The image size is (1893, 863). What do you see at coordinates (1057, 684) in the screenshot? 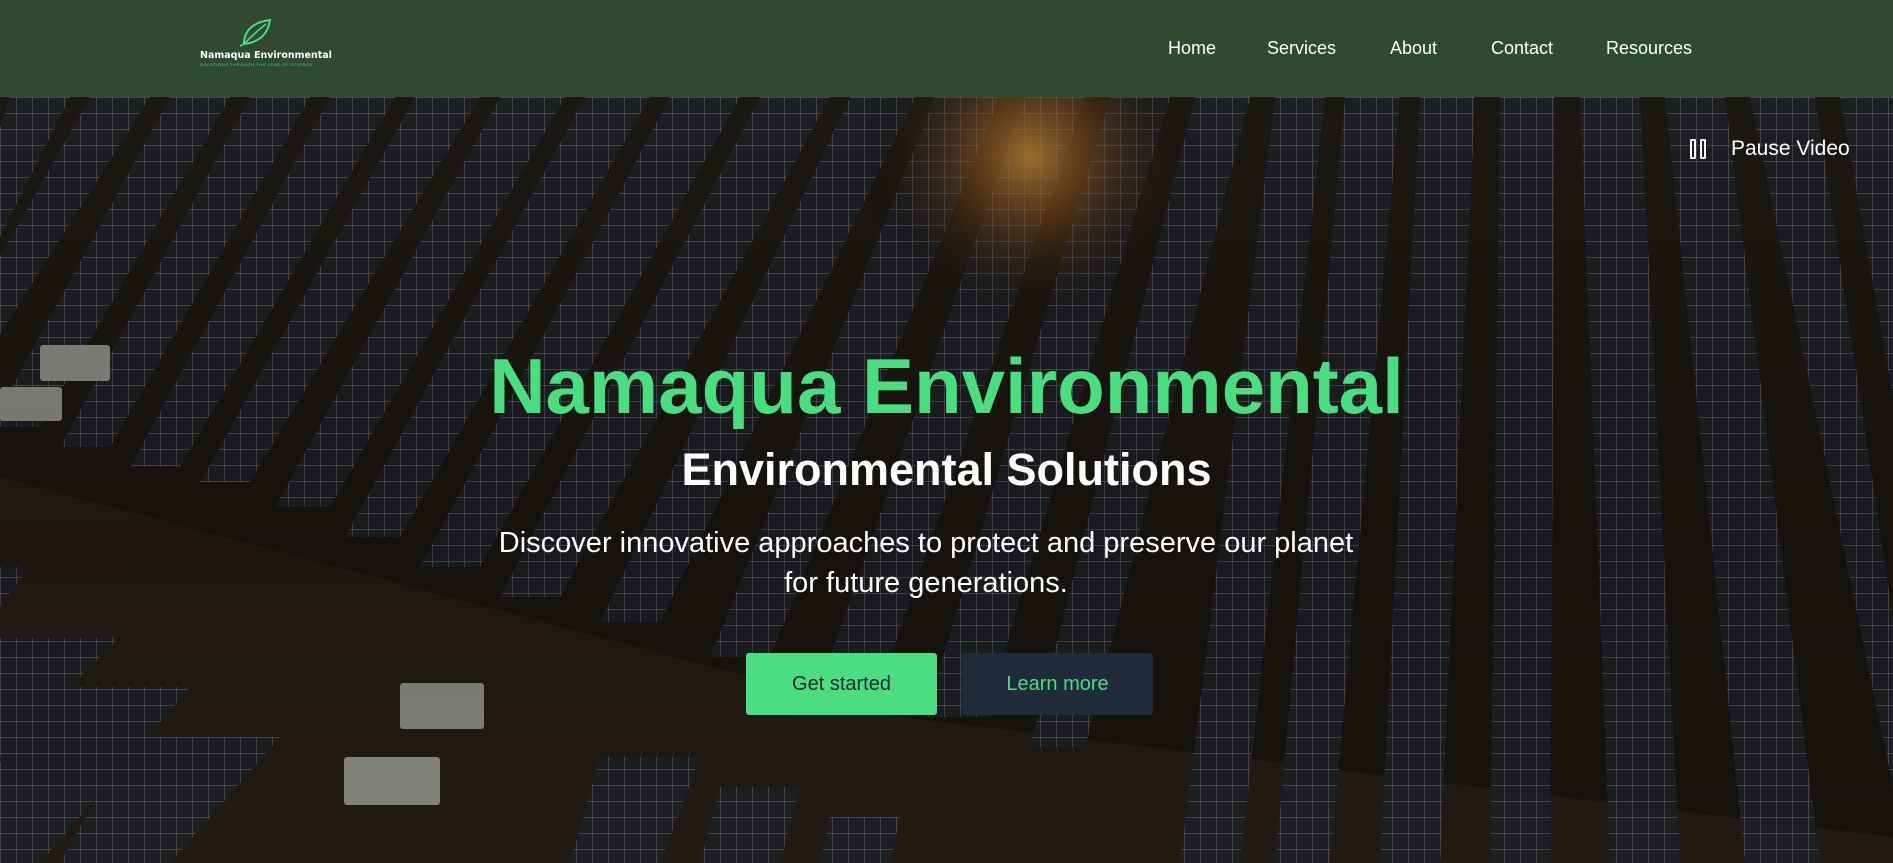
I see `learn-more-button: Learn more` at bounding box center [1057, 684].